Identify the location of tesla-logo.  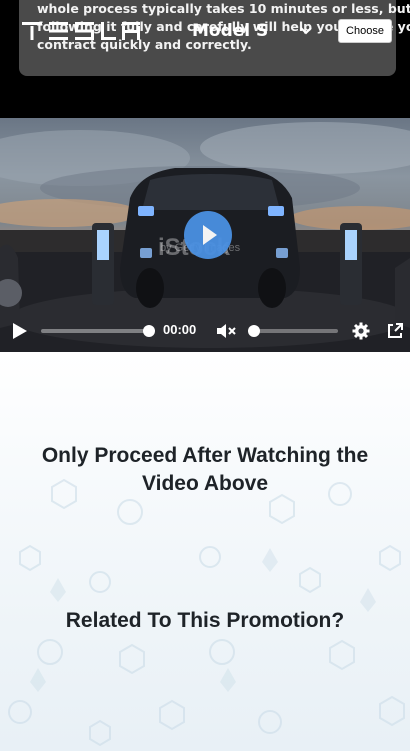
(81, 31).